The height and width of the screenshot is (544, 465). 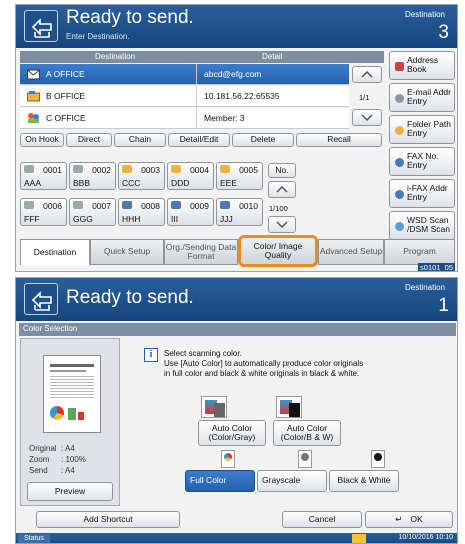 I want to click on detail-edit-button: Detail/Edit, so click(x=199, y=140).